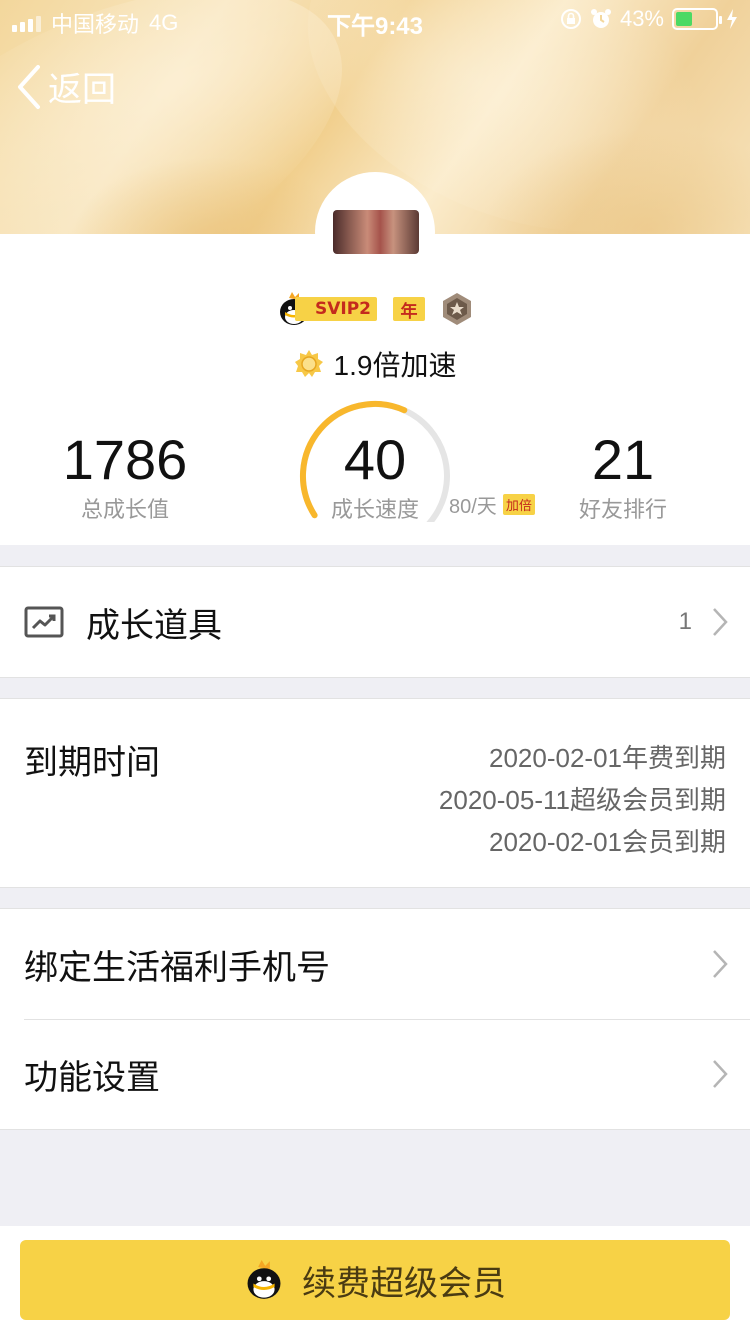 The width and height of the screenshot is (750, 1334). I want to click on expiry-date-vip: 2020-02-01会员到期, so click(607, 842).